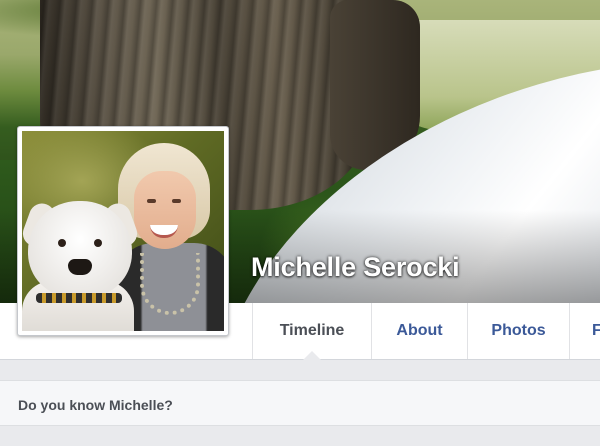 Image resolution: width=600 pixels, height=446 pixels. I want to click on photo-eye-right, so click(176, 201).